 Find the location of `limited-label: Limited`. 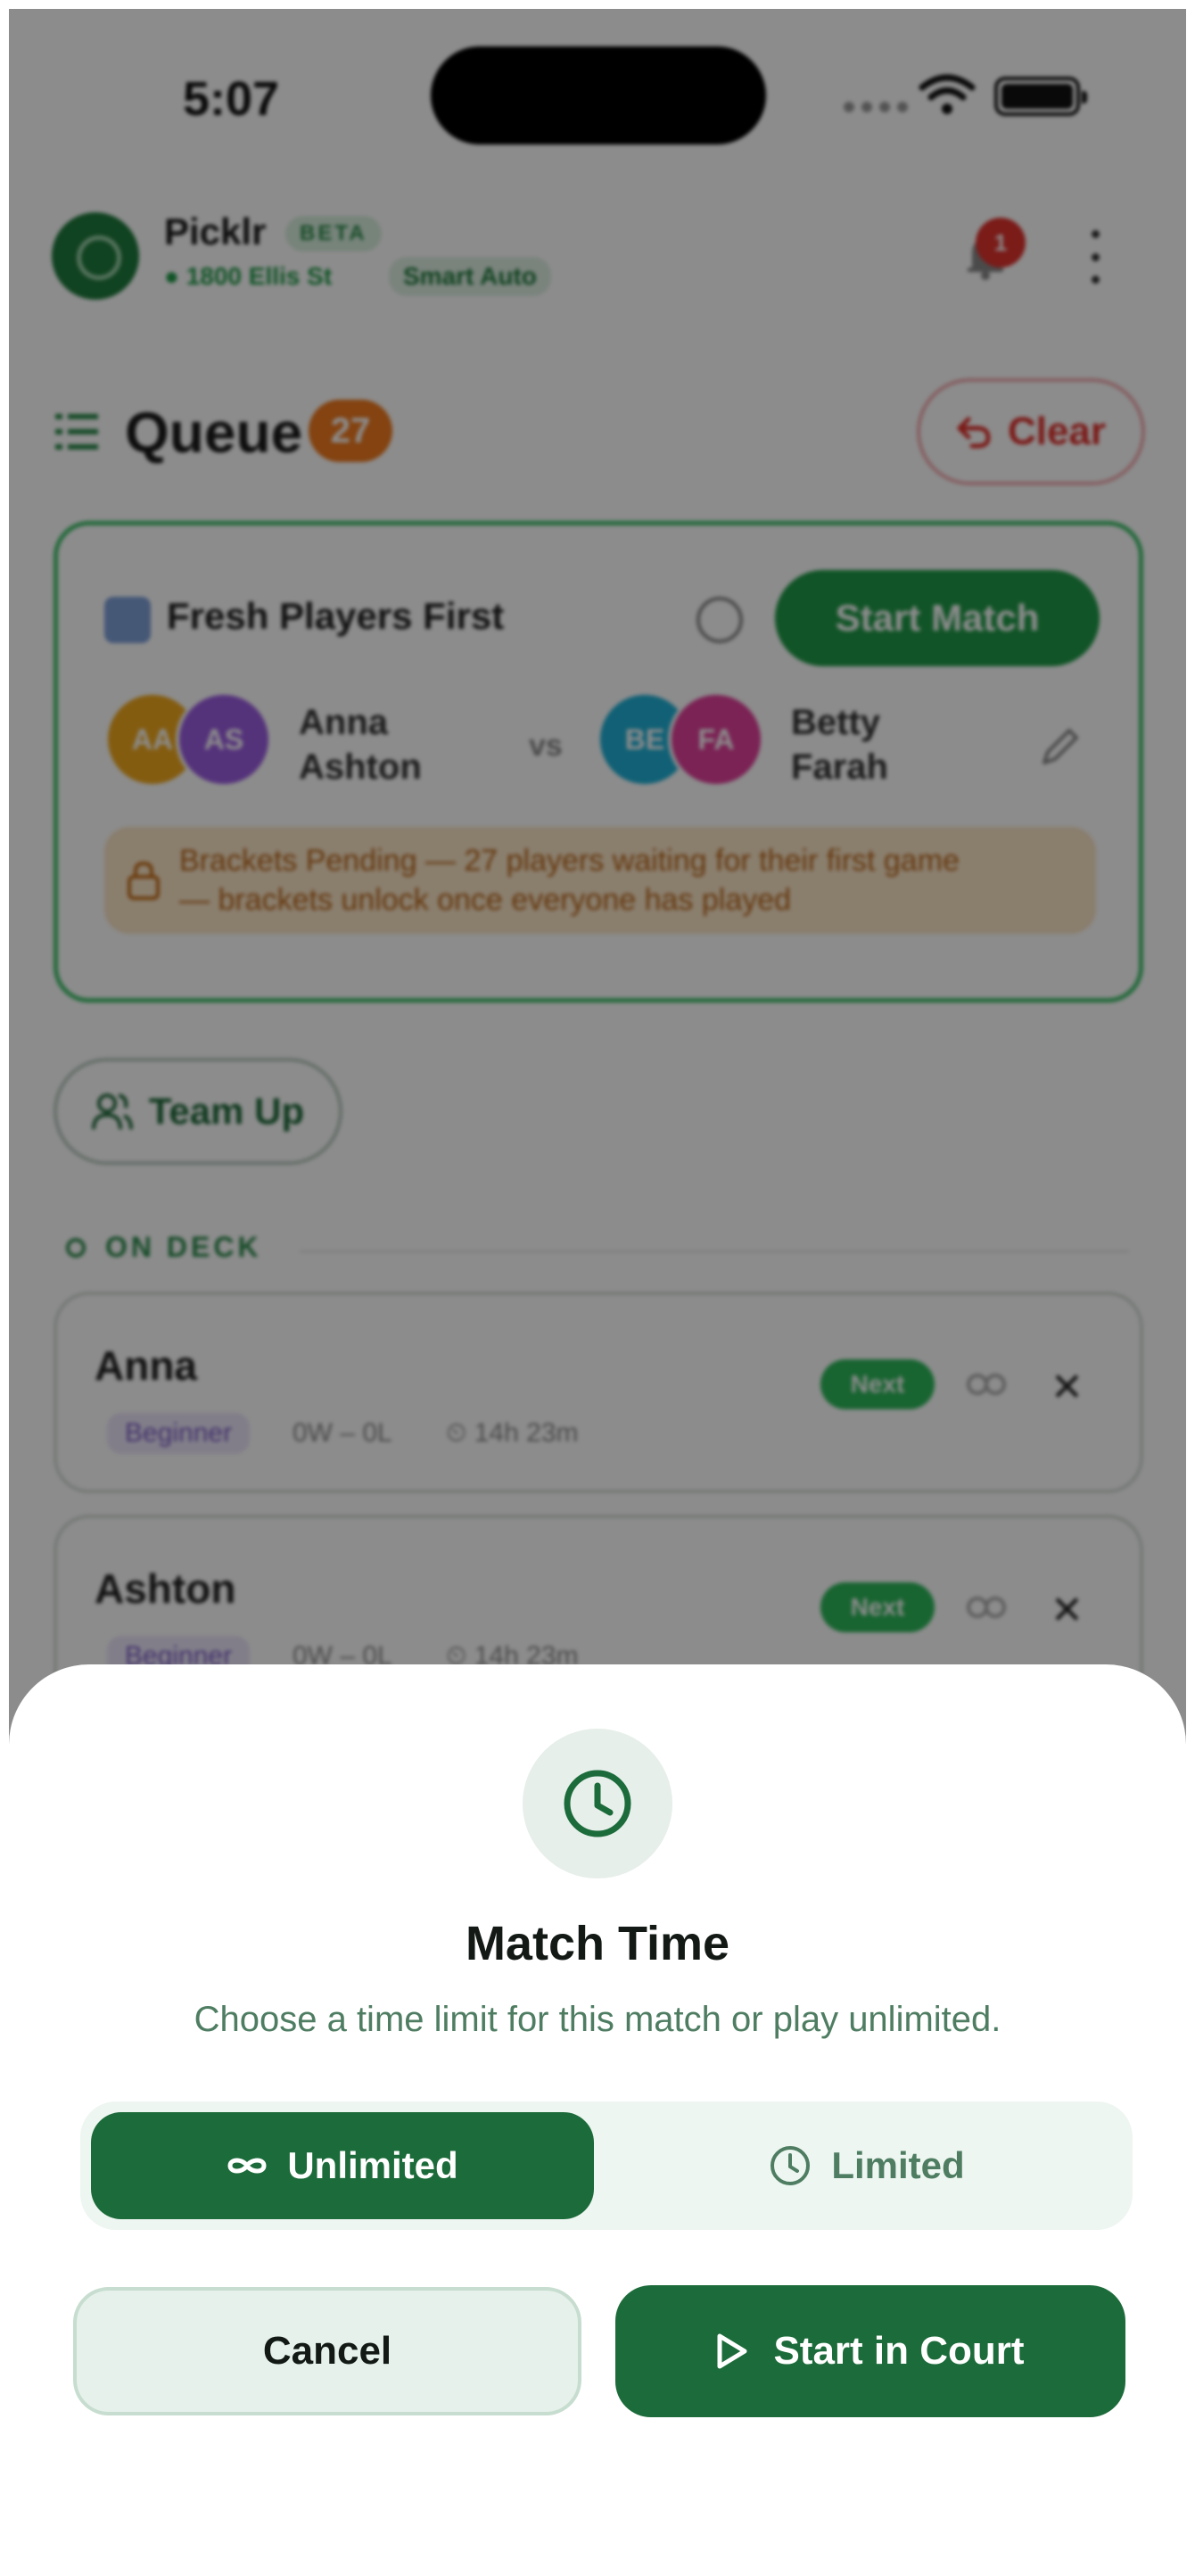

limited-label: Limited is located at coordinates (898, 2165).